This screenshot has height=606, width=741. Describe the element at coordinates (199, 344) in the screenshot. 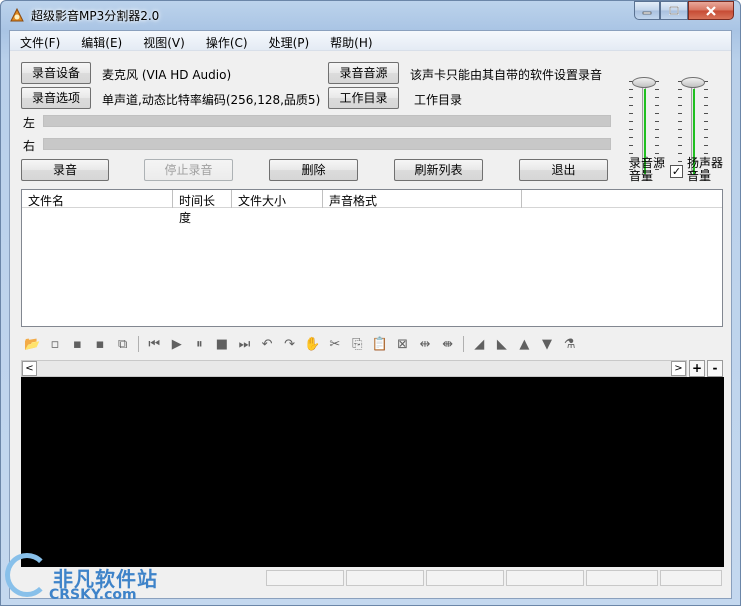

I see `pause-icon: ⏸` at that location.